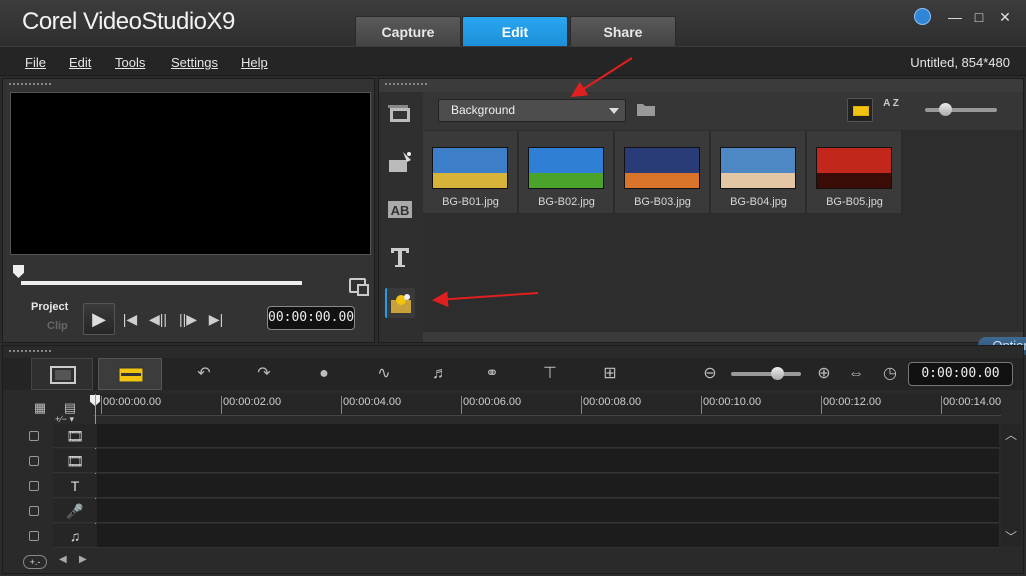  What do you see at coordinates (311, 318) in the screenshot?
I see `preview-timecode: 00:00:00.00` at bounding box center [311, 318].